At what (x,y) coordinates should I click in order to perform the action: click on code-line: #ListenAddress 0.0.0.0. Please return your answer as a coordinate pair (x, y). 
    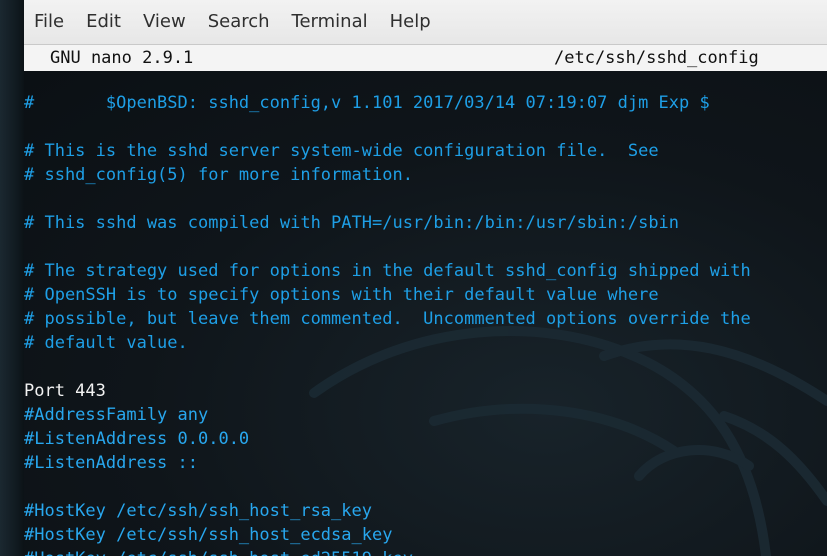
    Looking at the image, I should click on (137, 439).